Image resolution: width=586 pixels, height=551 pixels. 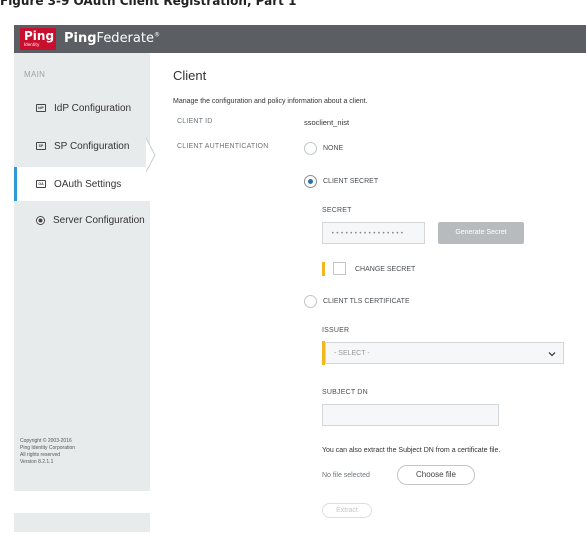 I want to click on copyright-line: Copyright © 2003-2016, so click(x=46, y=441).